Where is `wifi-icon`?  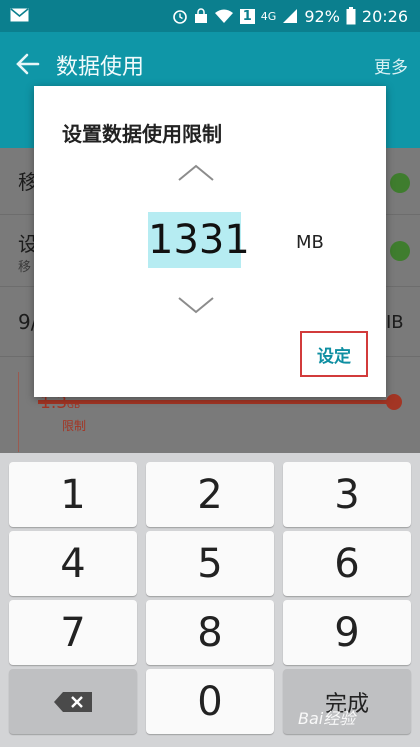
wifi-icon is located at coordinates (223, 16).